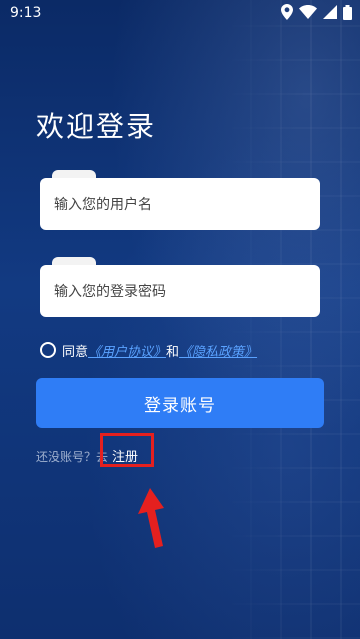 Image resolution: width=360 pixels, height=639 pixels. I want to click on location-icon, so click(287, 12).